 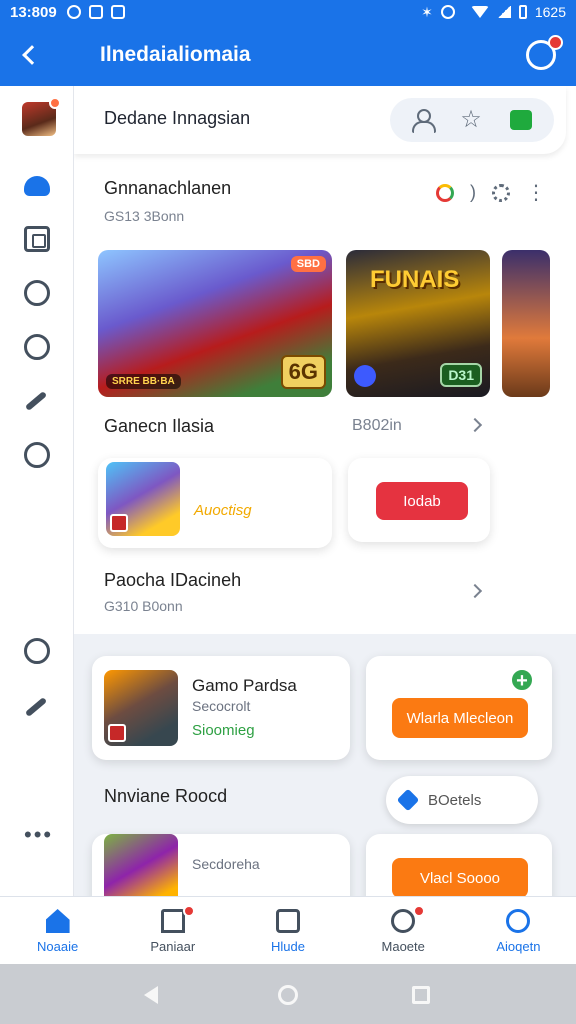 What do you see at coordinates (215, 323) in the screenshot?
I see `featured-banner-hero: SBD SRRE BB·BA 6G` at bounding box center [215, 323].